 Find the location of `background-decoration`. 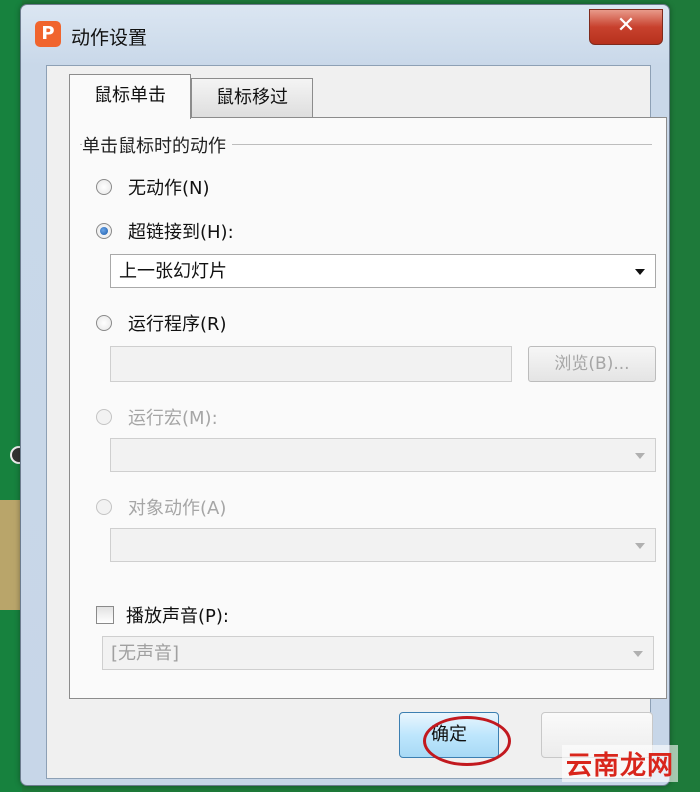

background-decoration is located at coordinates (11, 555).